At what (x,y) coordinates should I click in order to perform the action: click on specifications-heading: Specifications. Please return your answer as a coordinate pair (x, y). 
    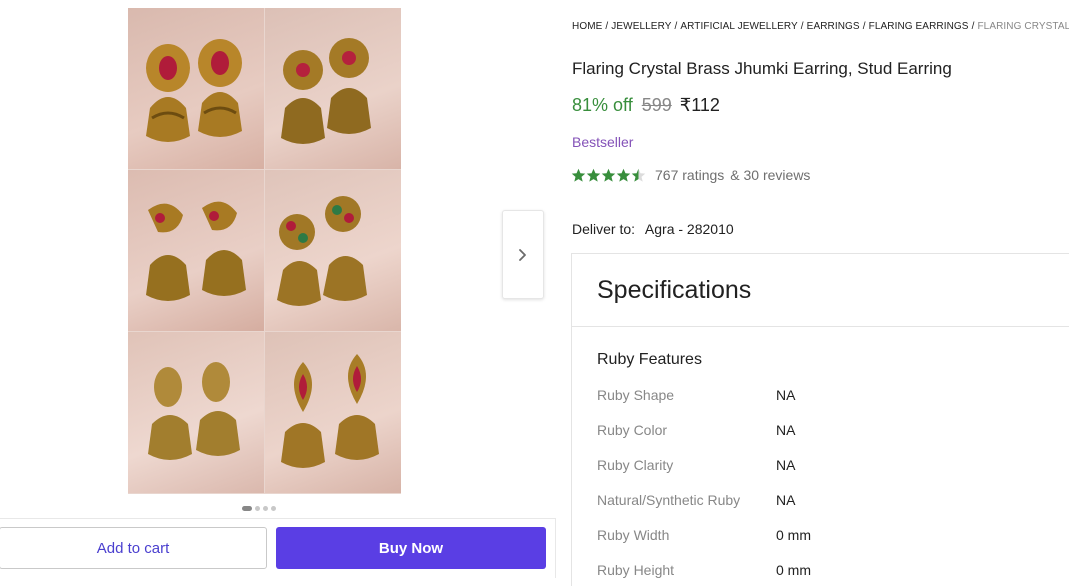
    Looking at the image, I should click on (674, 289).